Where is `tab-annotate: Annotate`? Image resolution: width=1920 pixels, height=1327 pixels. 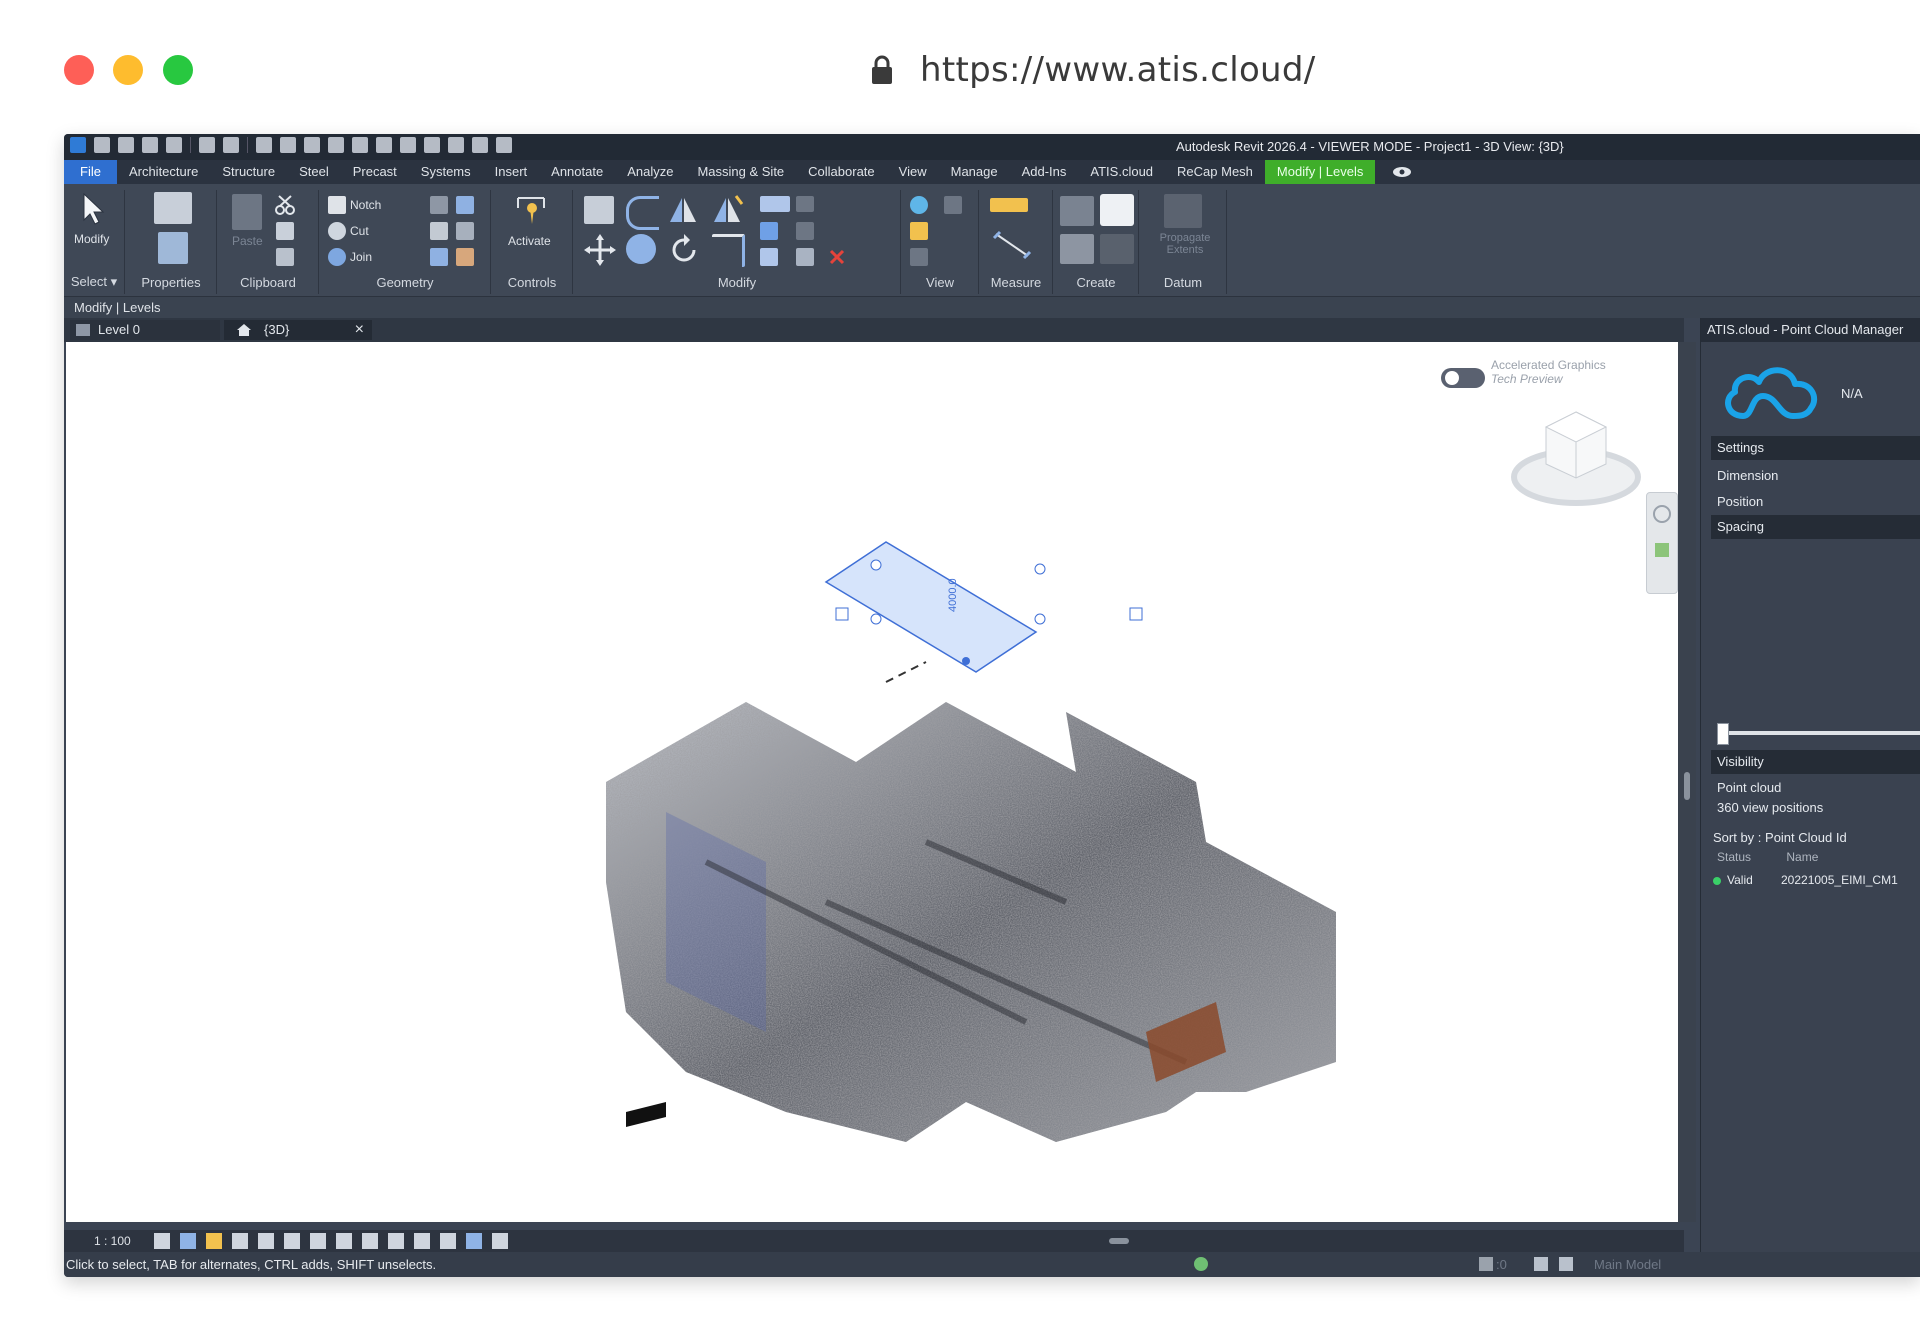
tab-annotate: Annotate is located at coordinates (577, 172).